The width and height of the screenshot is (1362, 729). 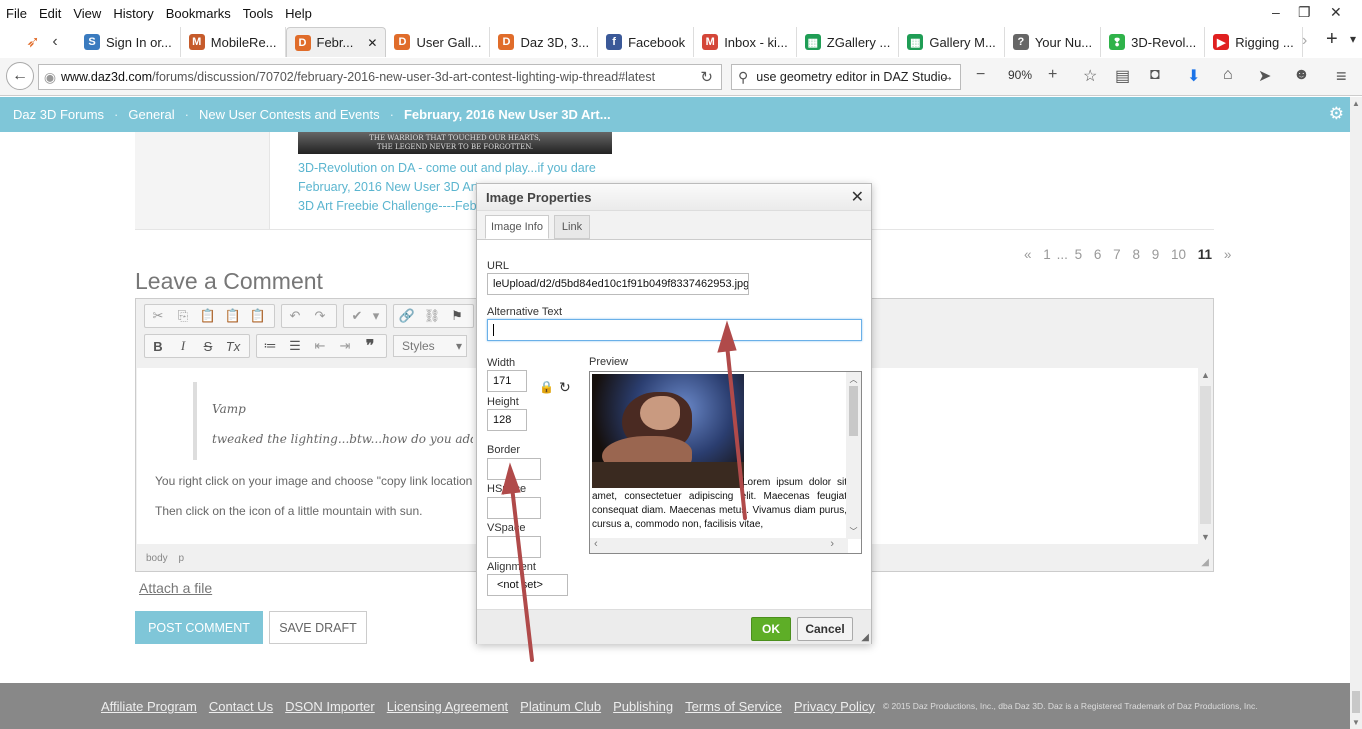 What do you see at coordinates (357, 316) in the screenshot?
I see `spellcheck-icon: ✔` at bounding box center [357, 316].